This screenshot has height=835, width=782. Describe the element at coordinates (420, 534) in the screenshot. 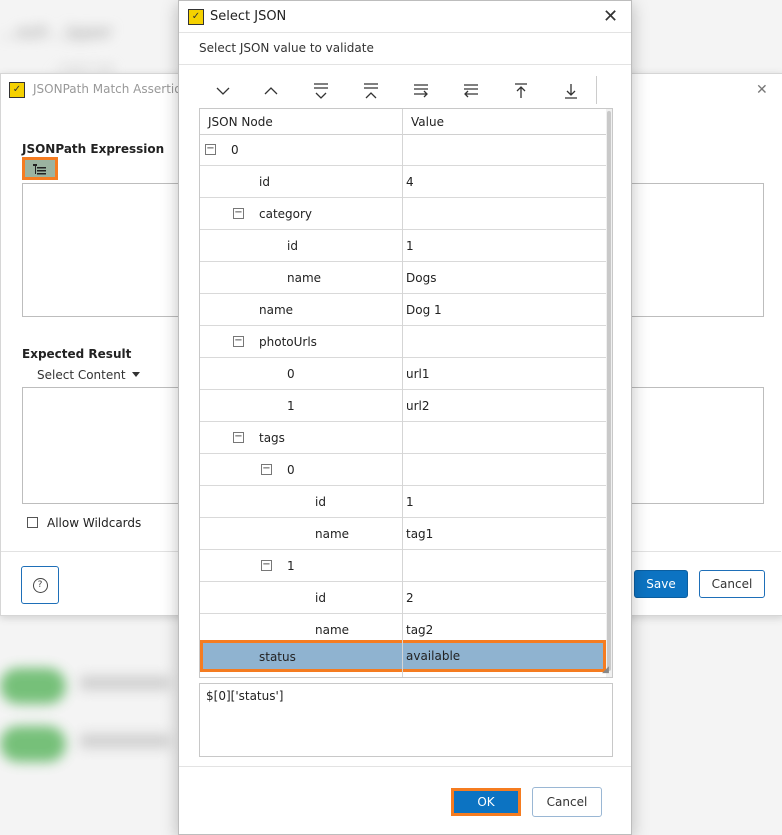

I see `json-value: tag1` at that location.